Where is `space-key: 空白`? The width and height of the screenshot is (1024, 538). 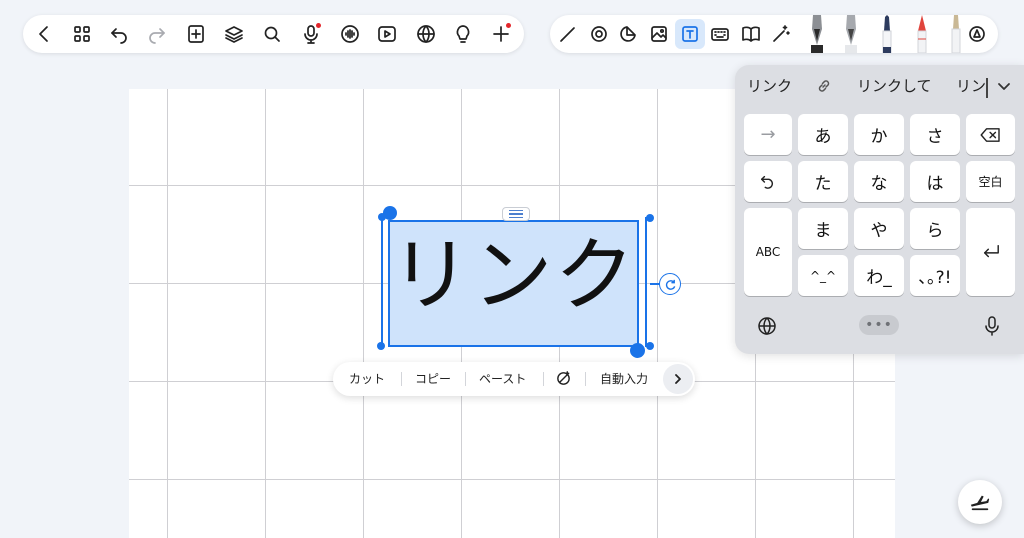 space-key: 空白 is located at coordinates (990, 181).